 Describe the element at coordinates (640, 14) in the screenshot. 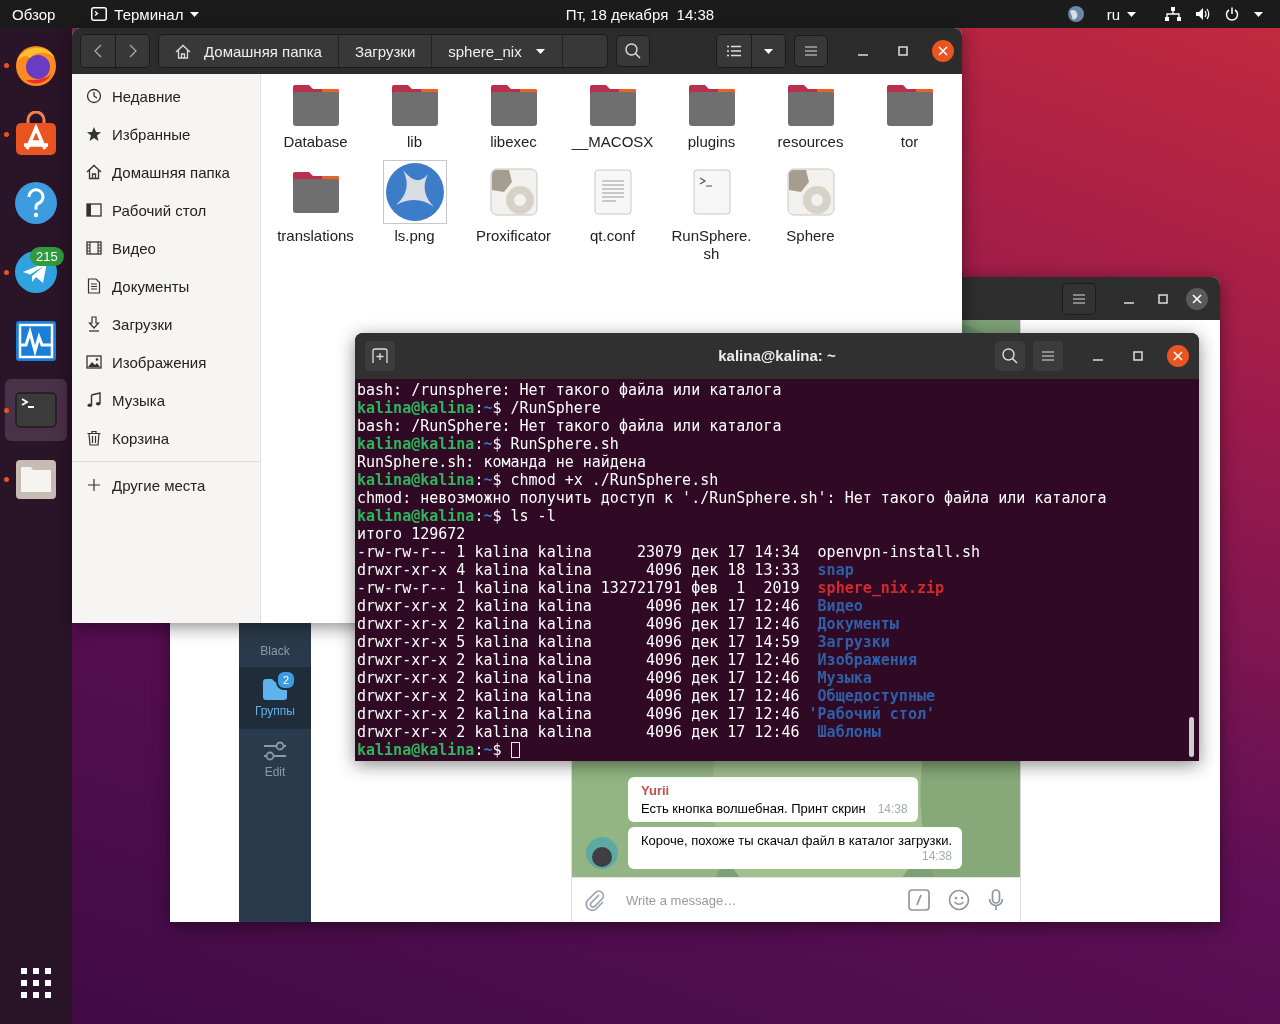

I see `clock: Пт, 18 декабря 14:38` at that location.